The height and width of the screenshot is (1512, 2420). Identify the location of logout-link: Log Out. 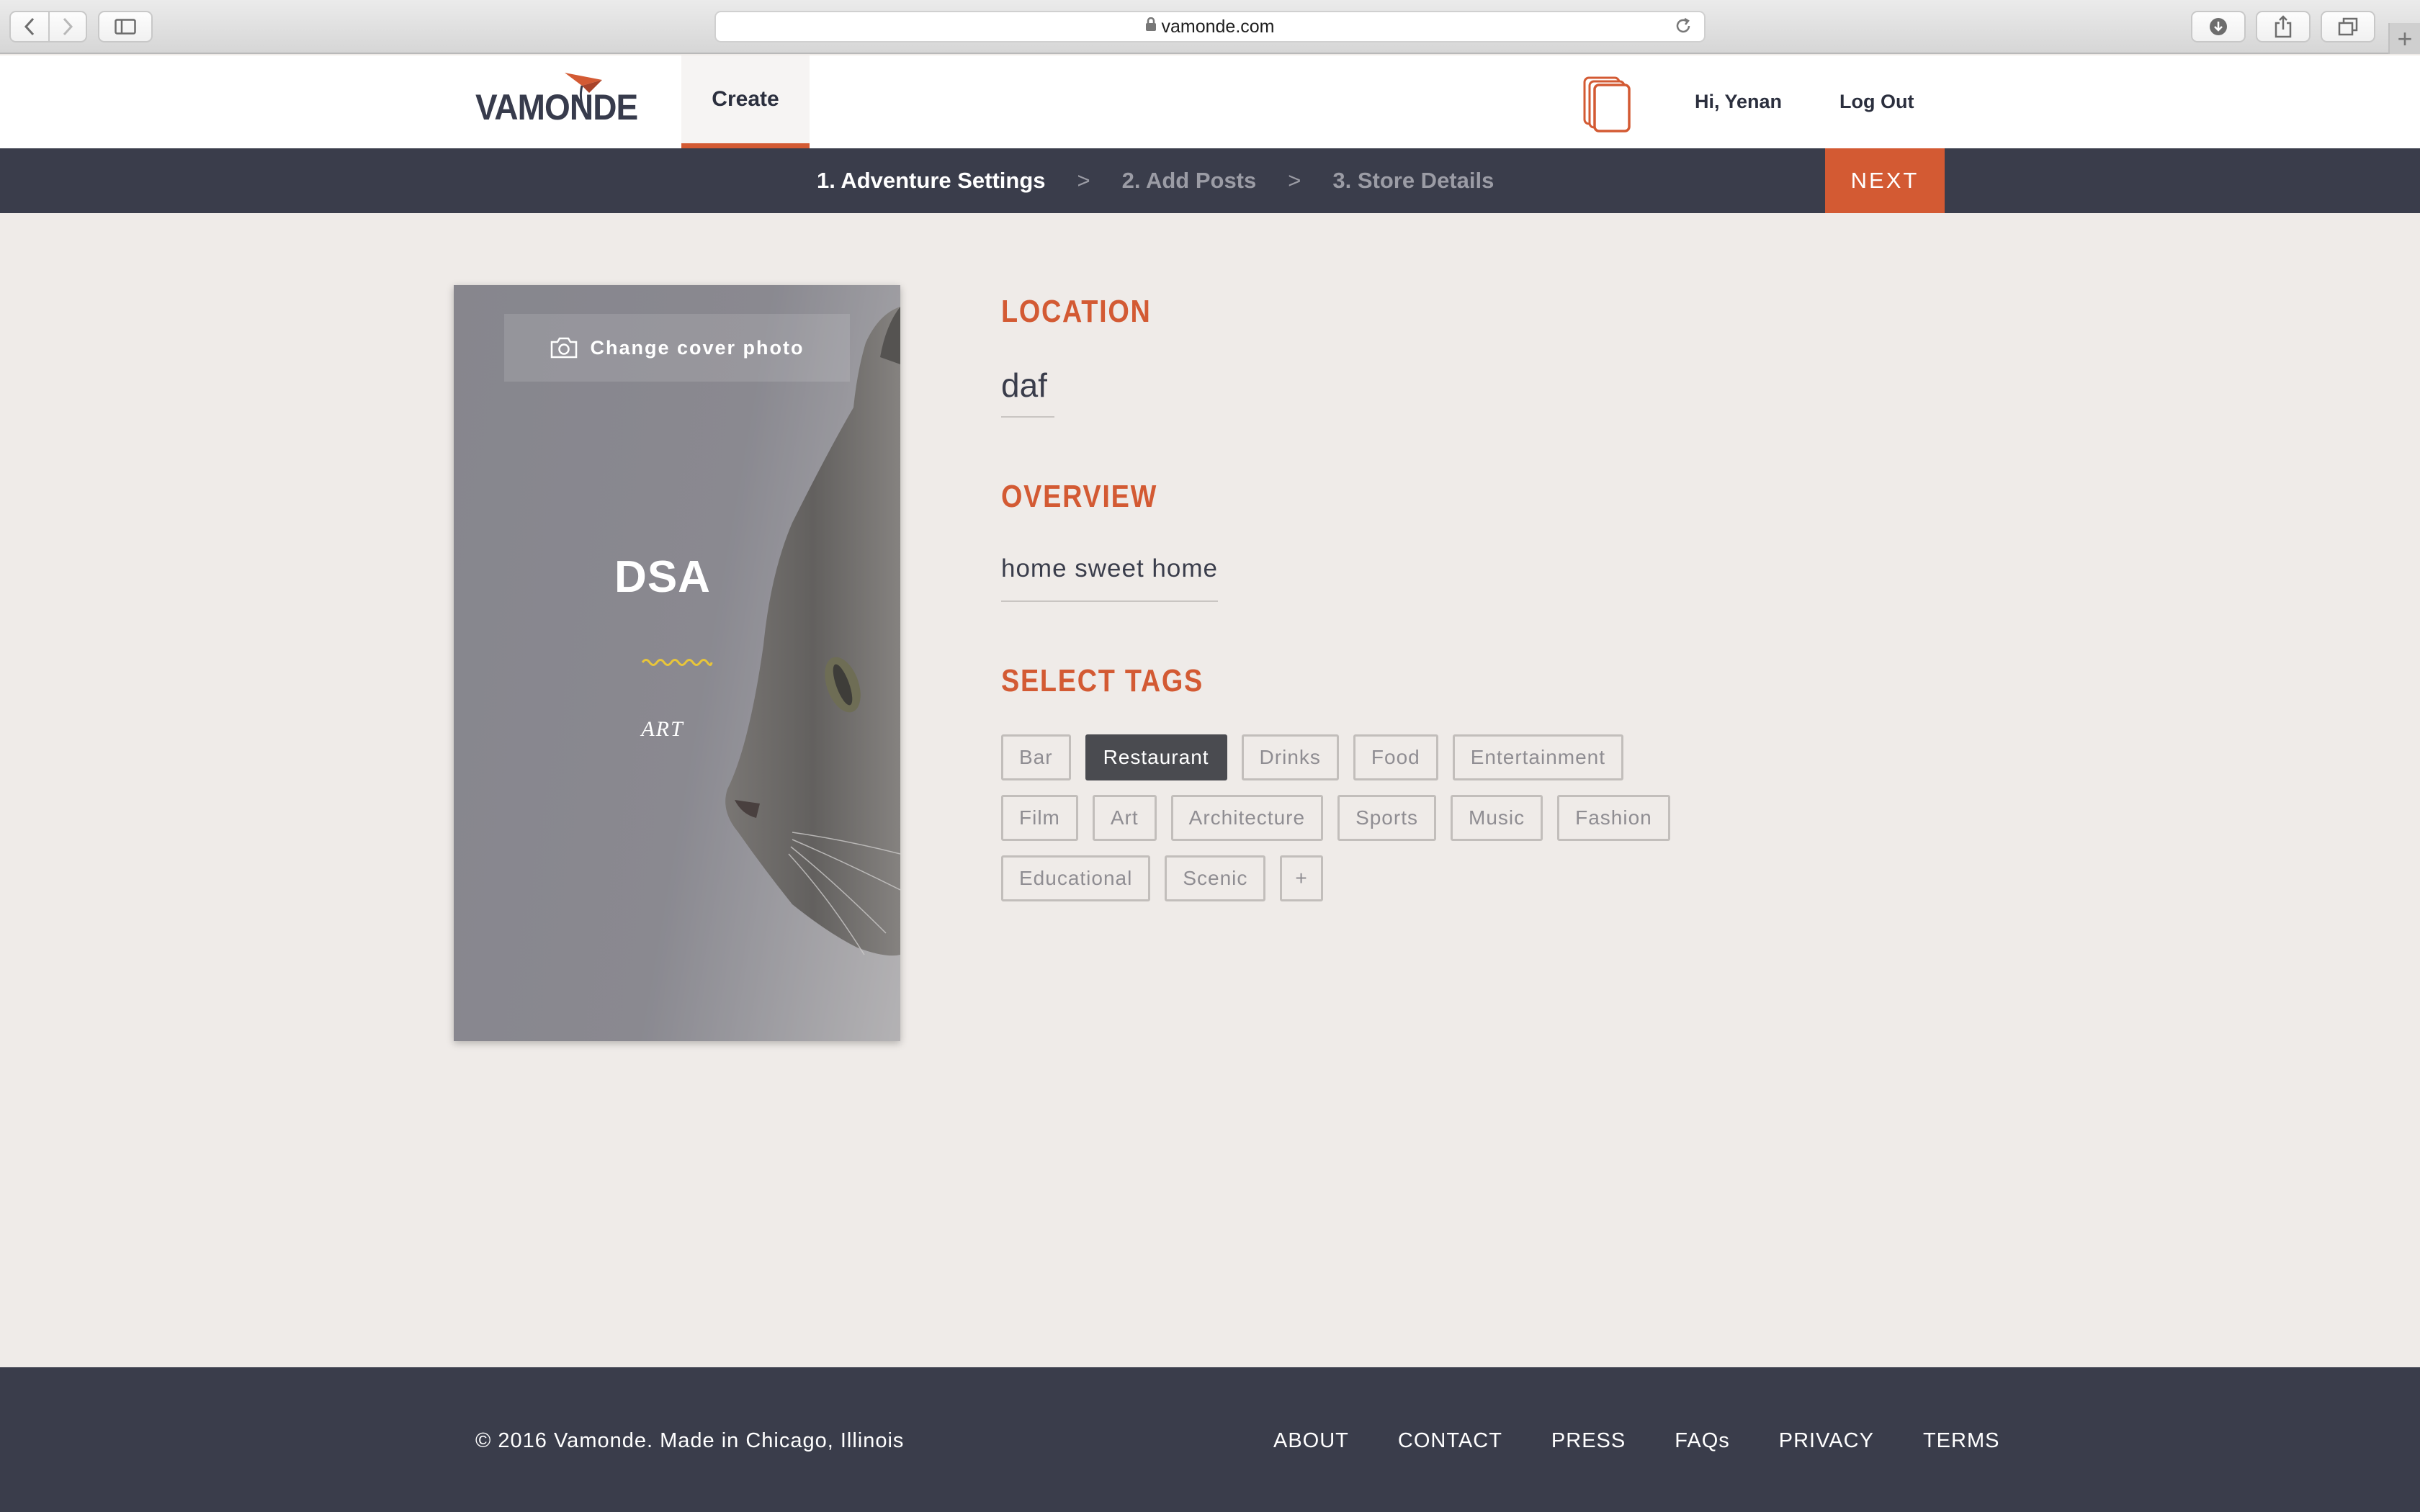
(1876, 102).